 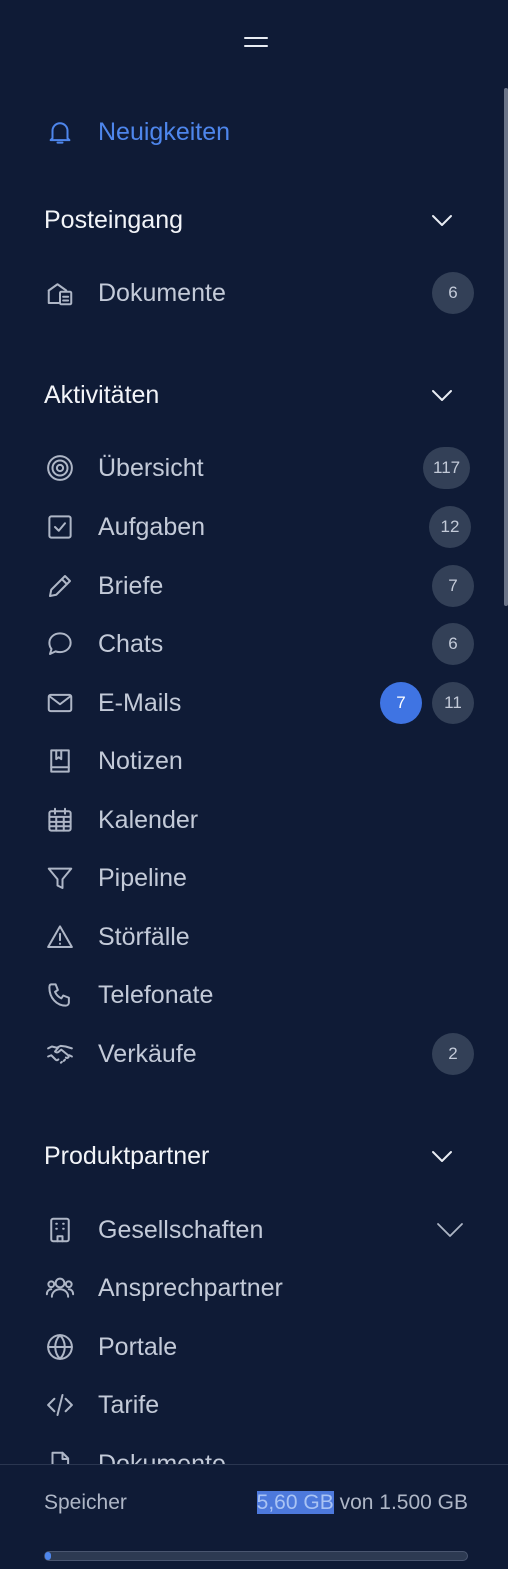 I want to click on nav-item-label: Notizen, so click(x=140, y=761).